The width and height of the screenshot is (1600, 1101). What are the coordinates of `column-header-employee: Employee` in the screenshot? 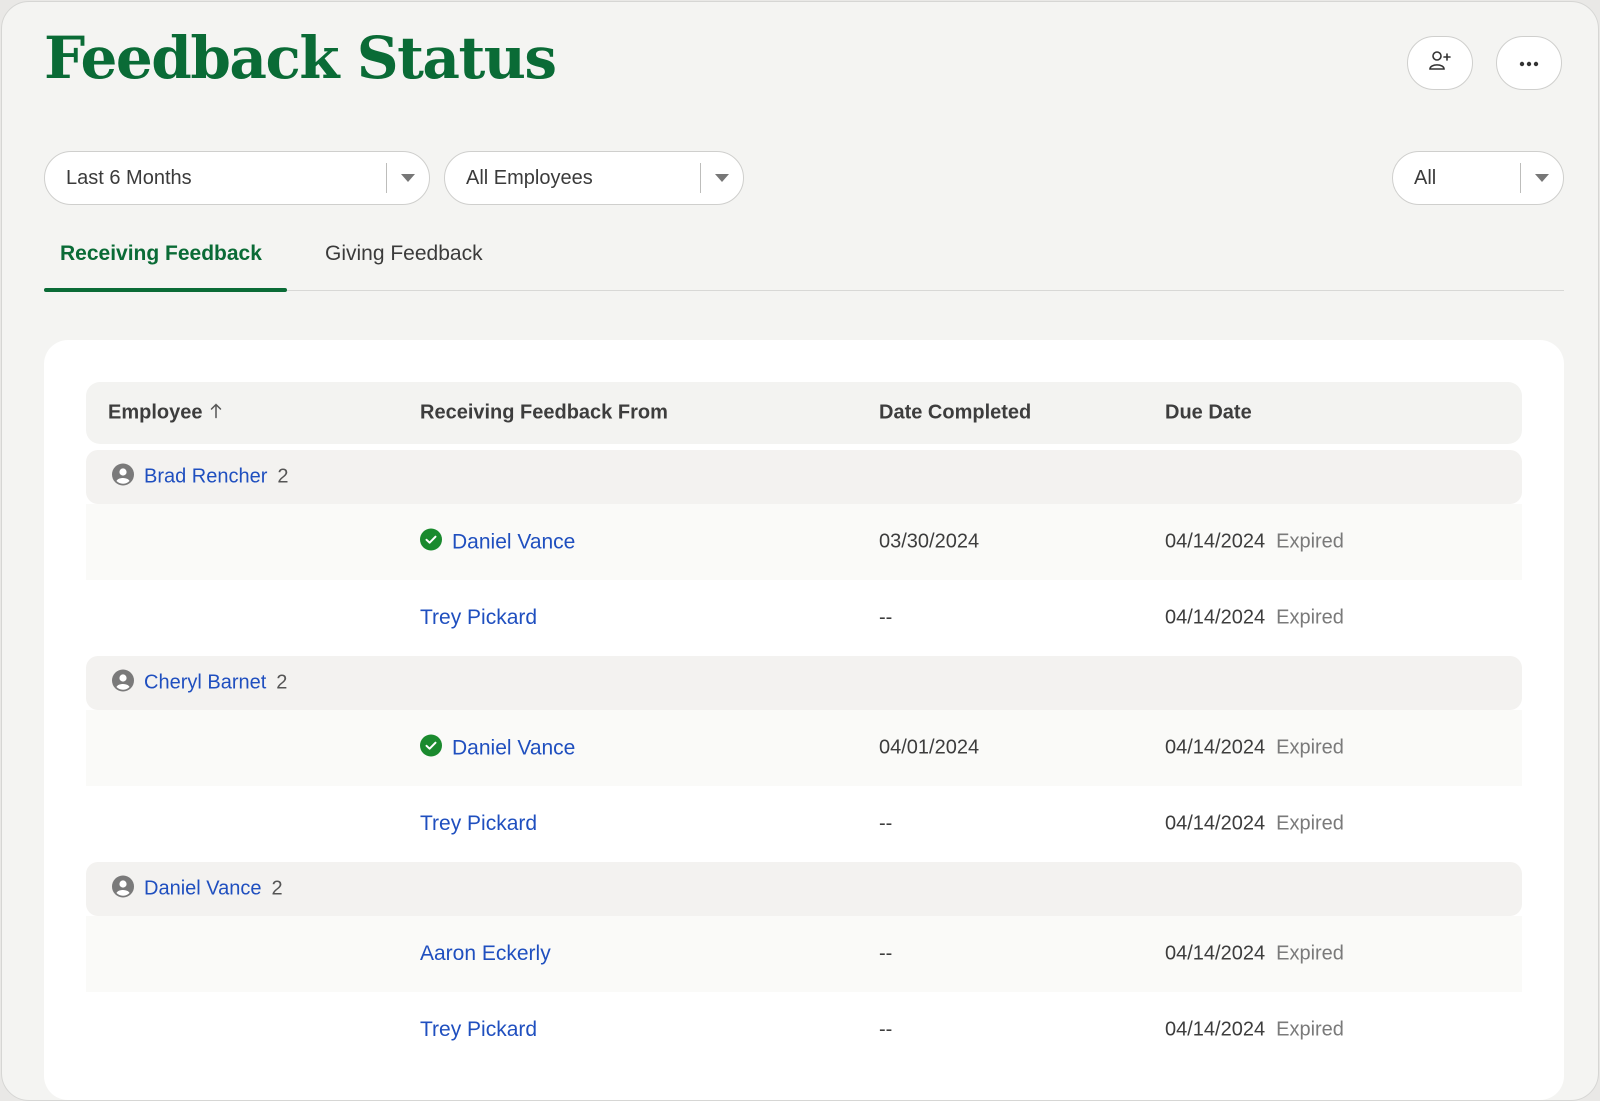 It's located at (165, 413).